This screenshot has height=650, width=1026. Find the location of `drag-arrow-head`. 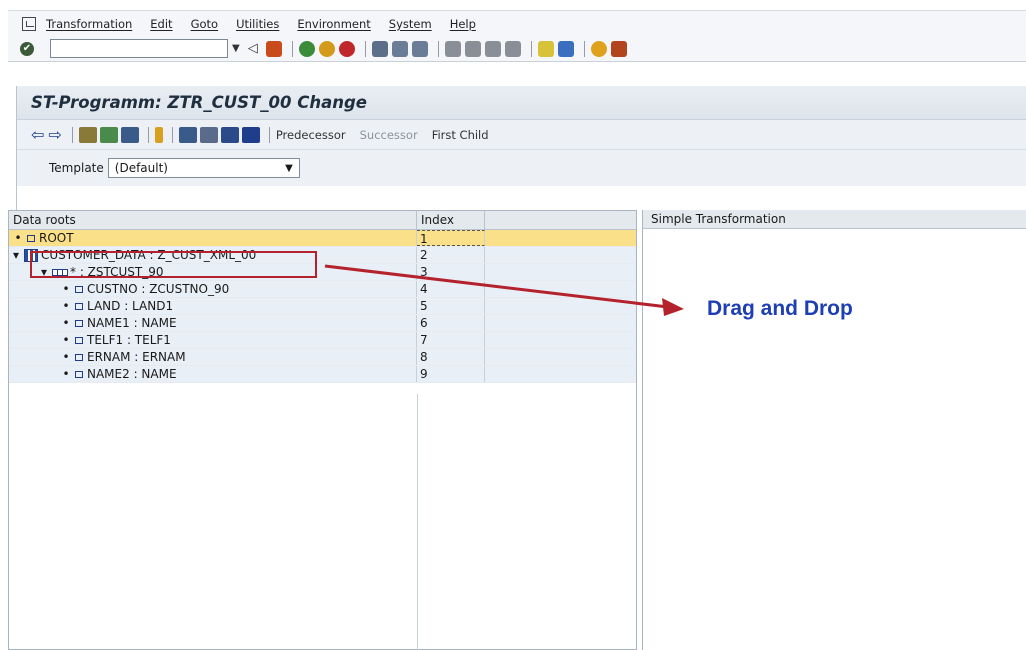

drag-arrow-head is located at coordinates (673, 307).